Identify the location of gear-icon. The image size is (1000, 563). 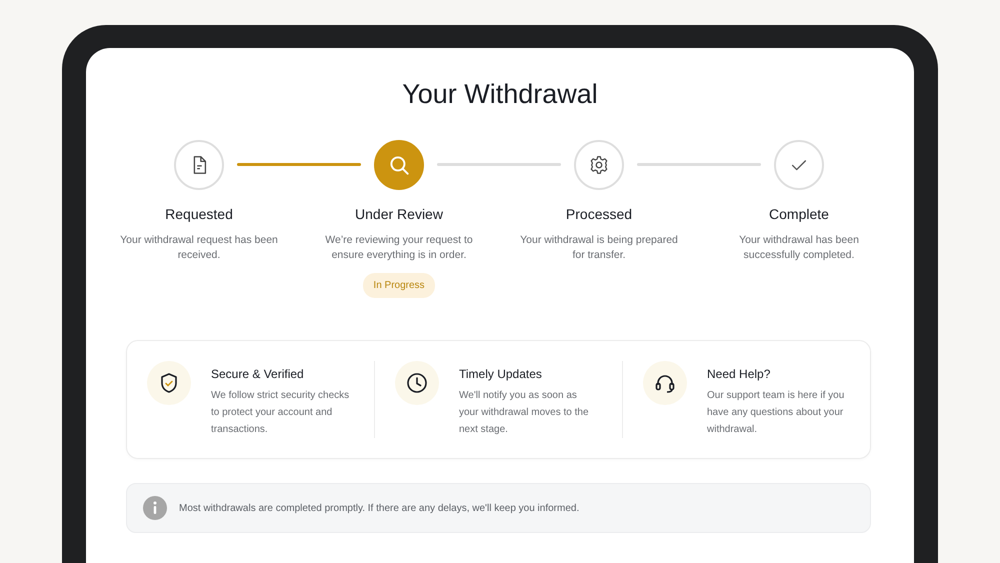
(599, 165).